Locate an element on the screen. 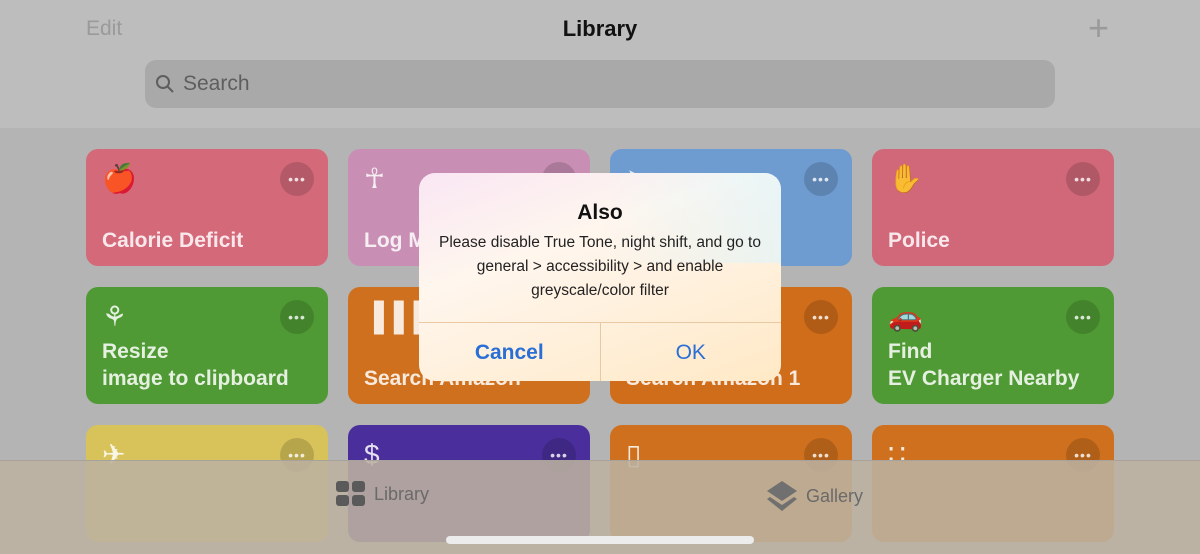 Image resolution: width=1200 pixels, height=554 pixels. search-input: Search is located at coordinates (600, 84).